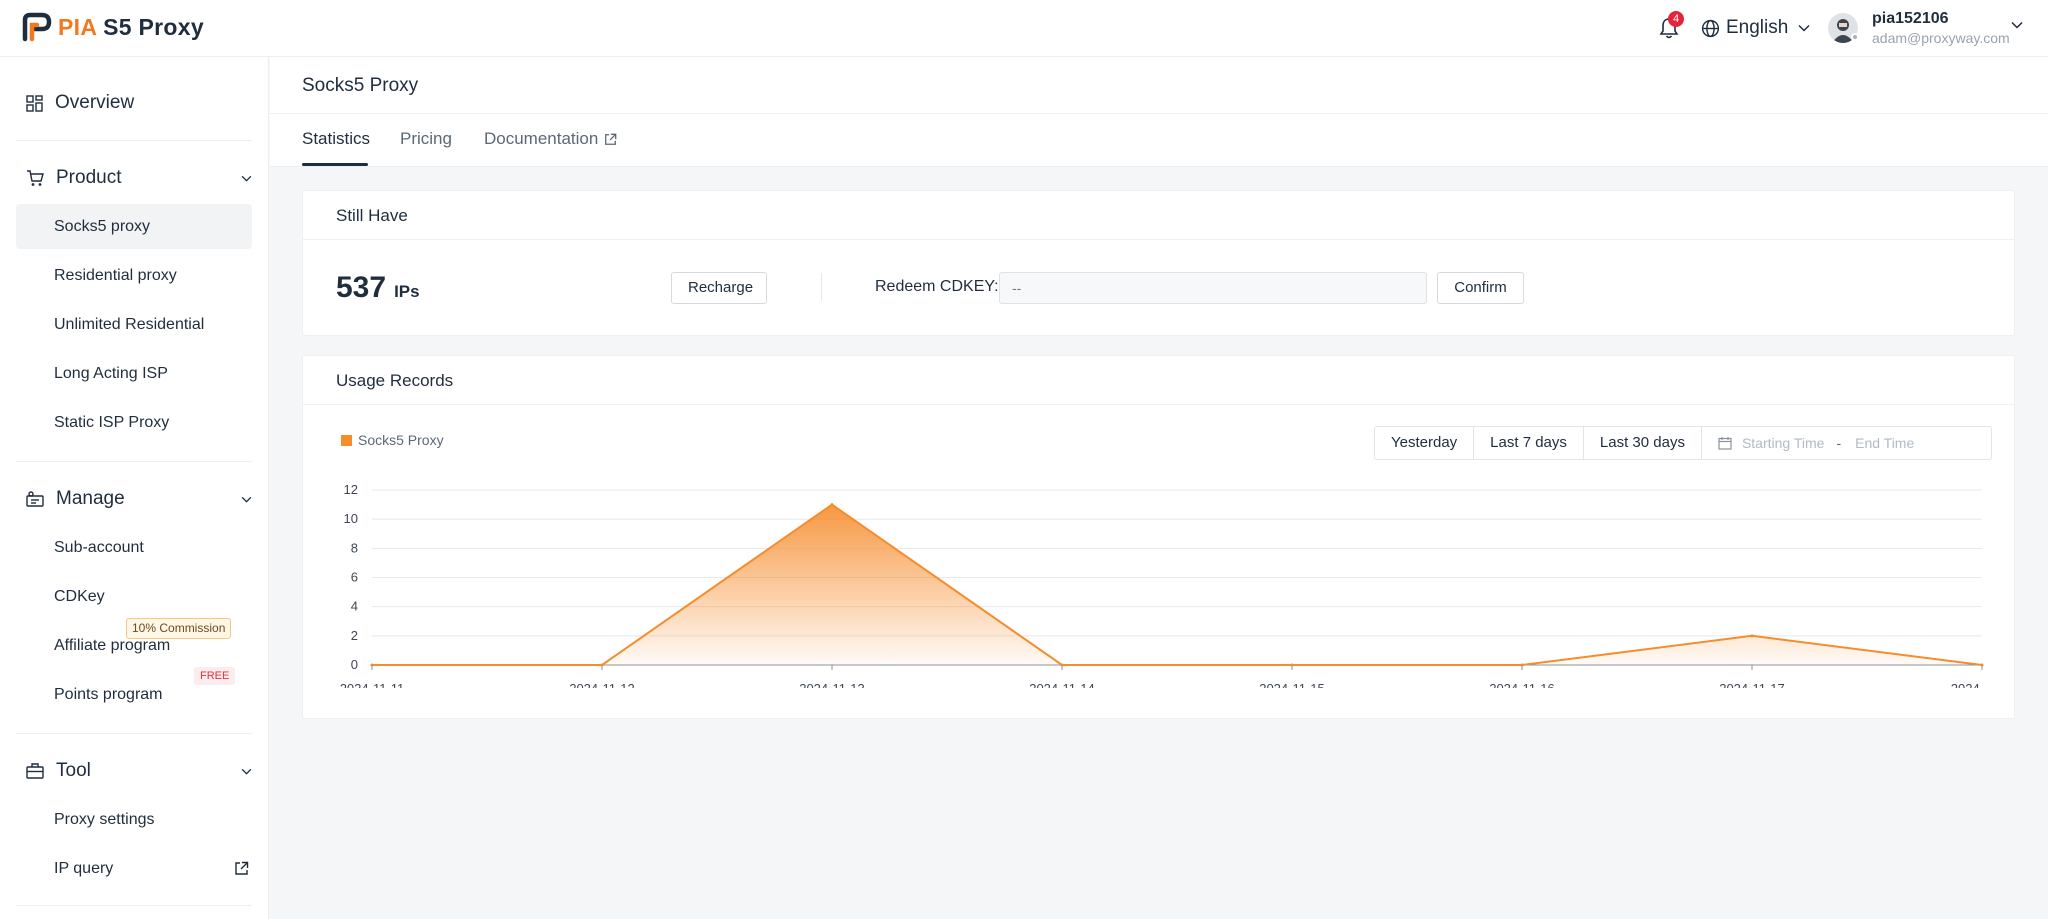  I want to click on language-selector: English, so click(1758, 28).